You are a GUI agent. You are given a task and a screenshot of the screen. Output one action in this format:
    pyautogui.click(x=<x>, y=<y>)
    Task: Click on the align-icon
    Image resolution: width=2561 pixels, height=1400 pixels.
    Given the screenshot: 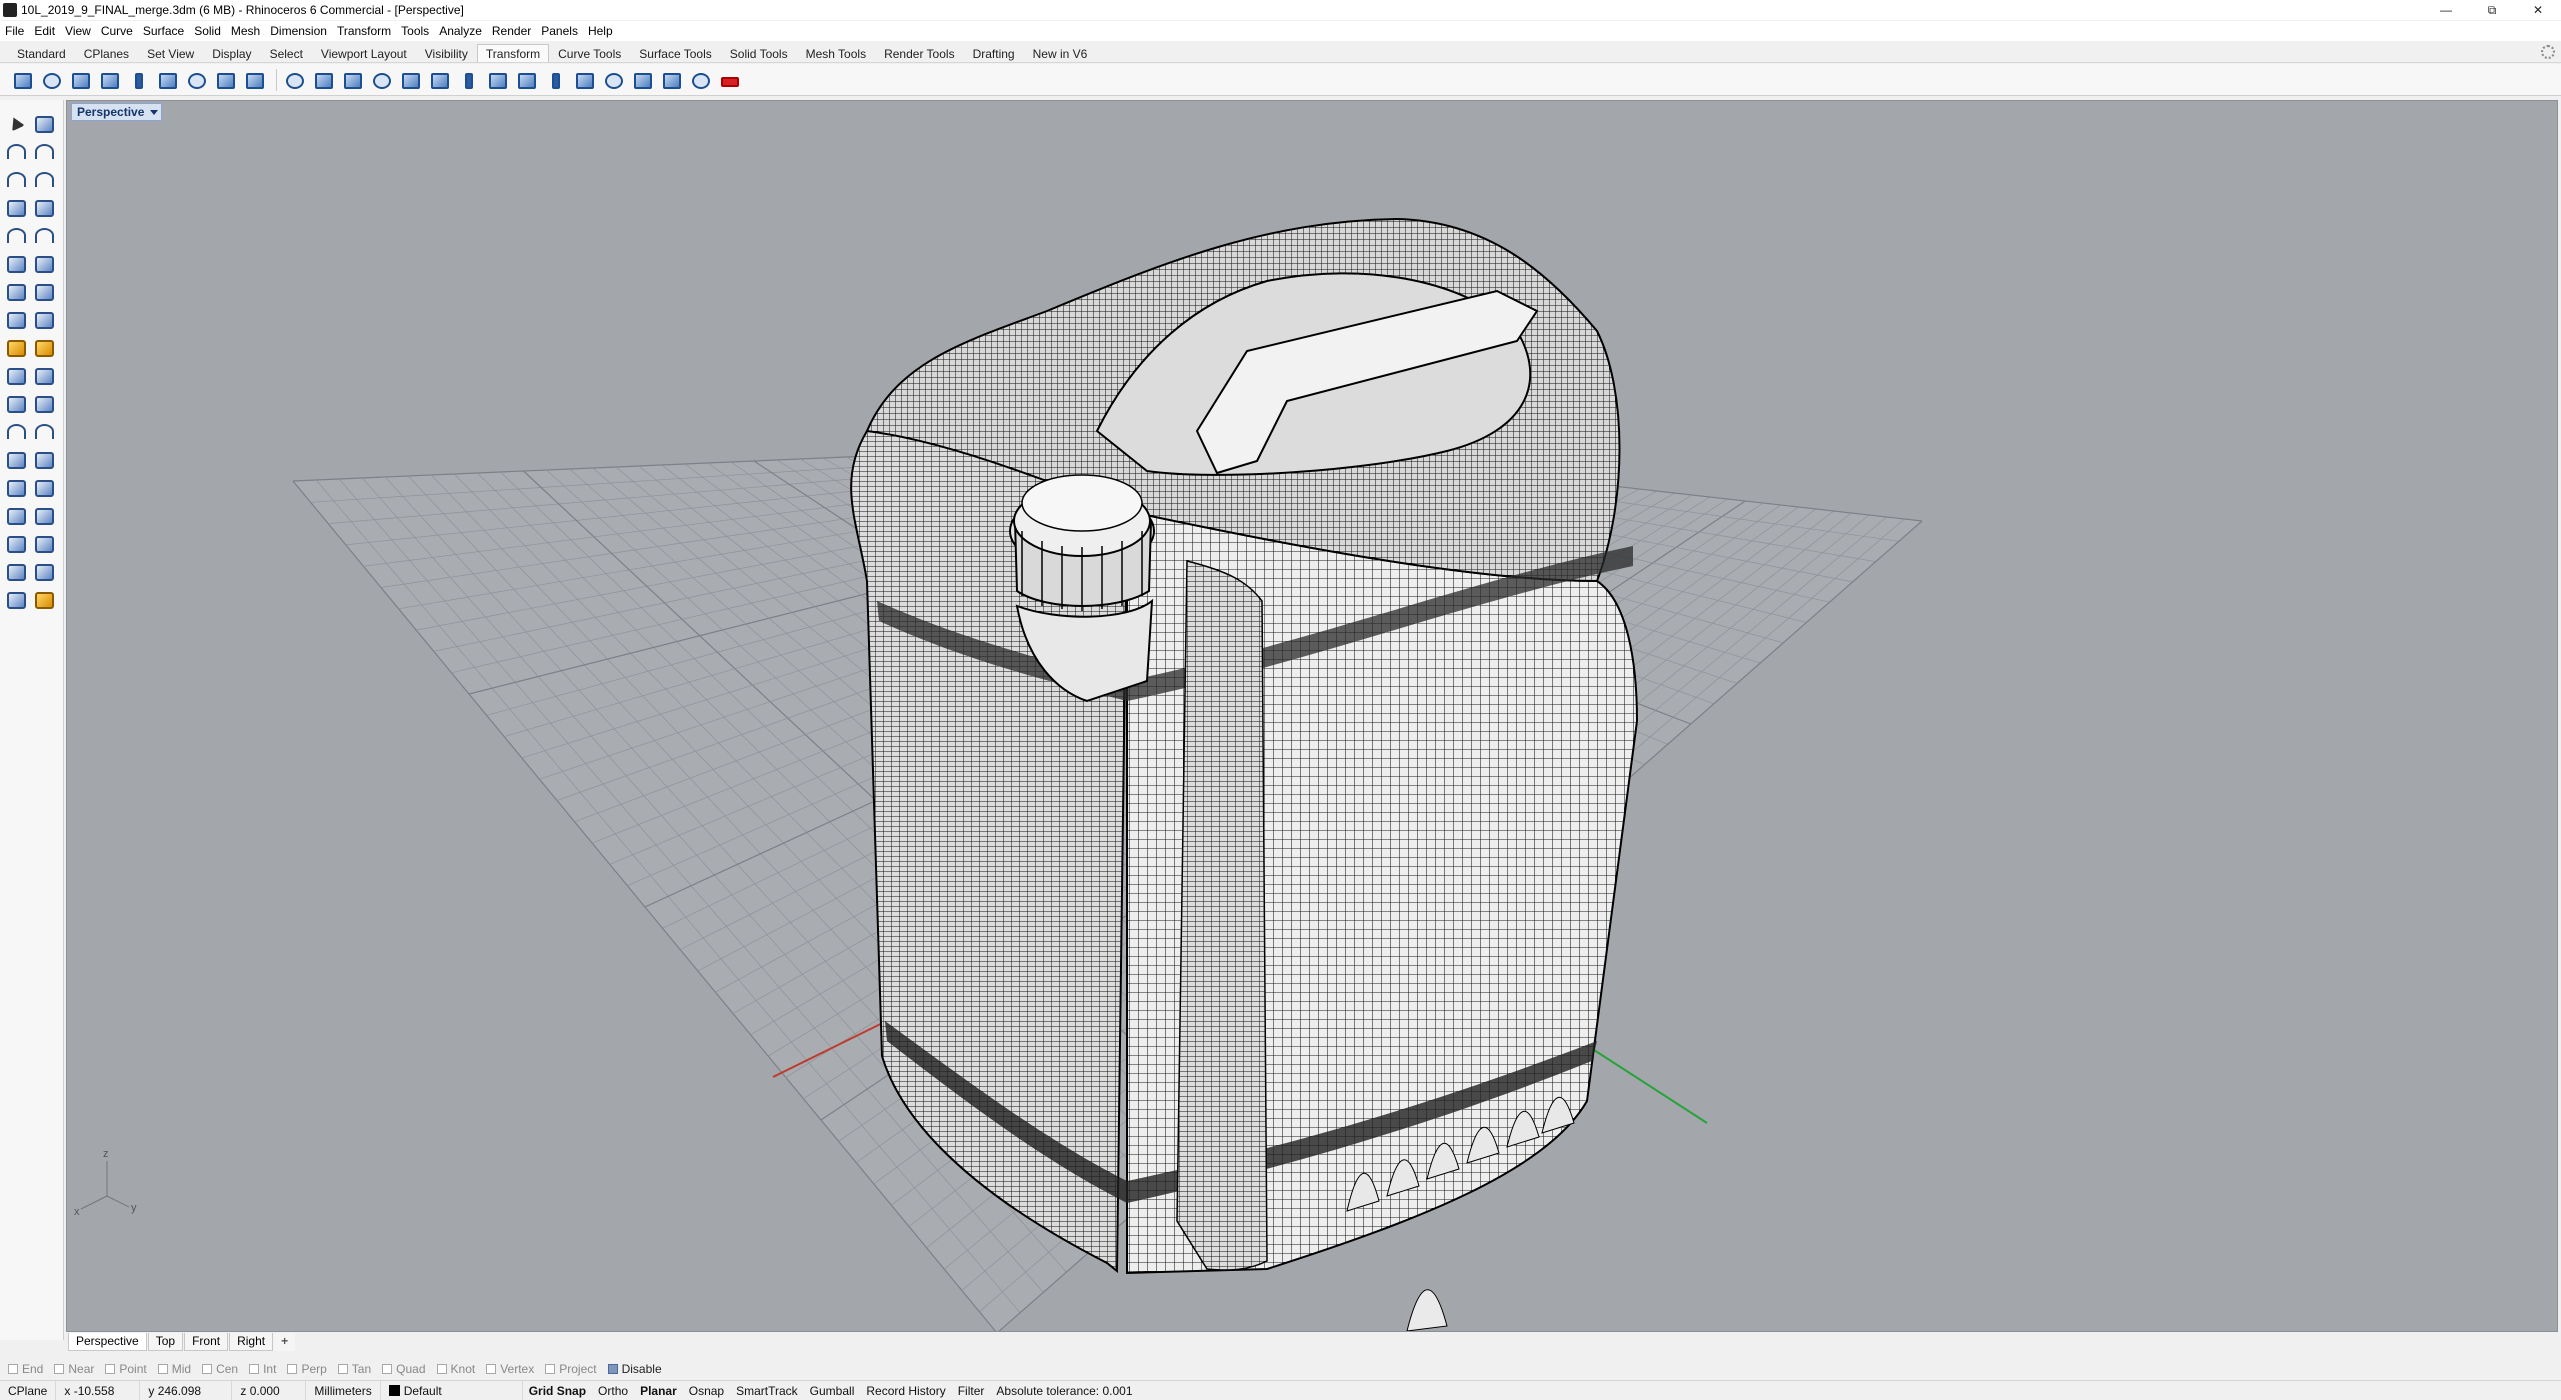 What is the action you would take?
    pyautogui.click(x=410, y=80)
    